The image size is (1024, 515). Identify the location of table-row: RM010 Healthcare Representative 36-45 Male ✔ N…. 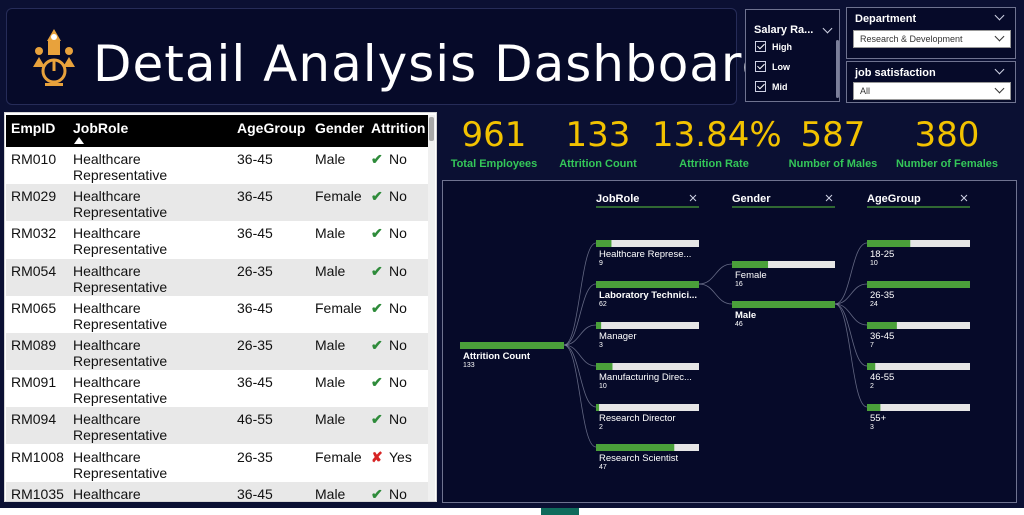
(217, 165).